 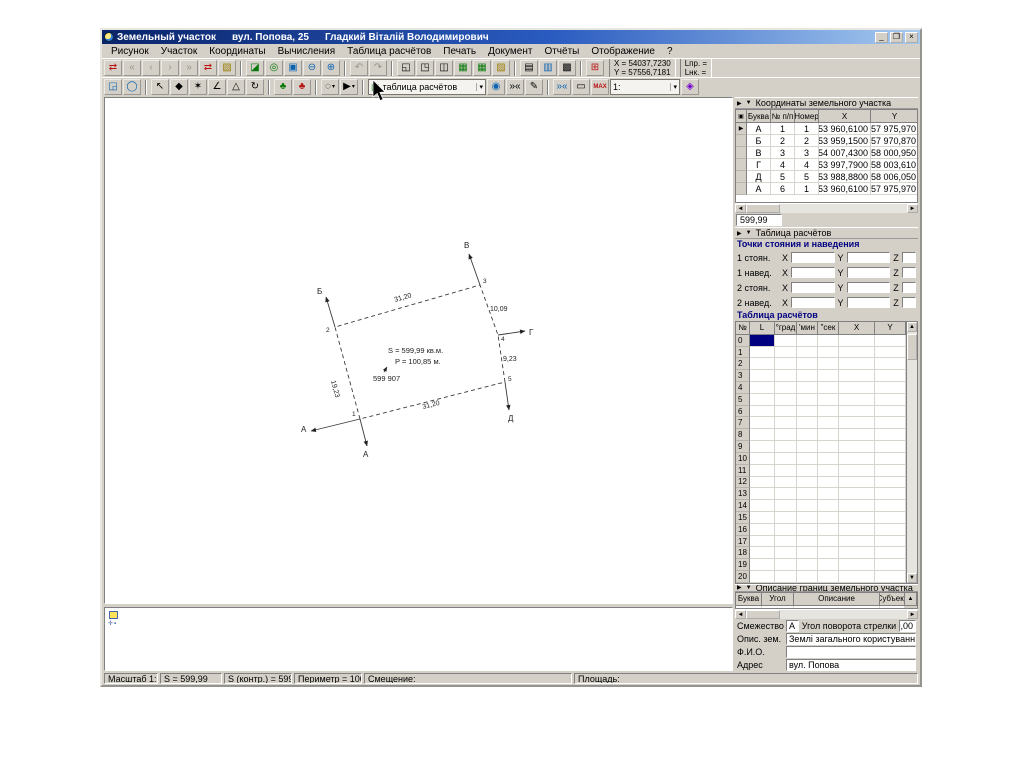 I want to click on grid-row: 9, so click(x=821, y=447).